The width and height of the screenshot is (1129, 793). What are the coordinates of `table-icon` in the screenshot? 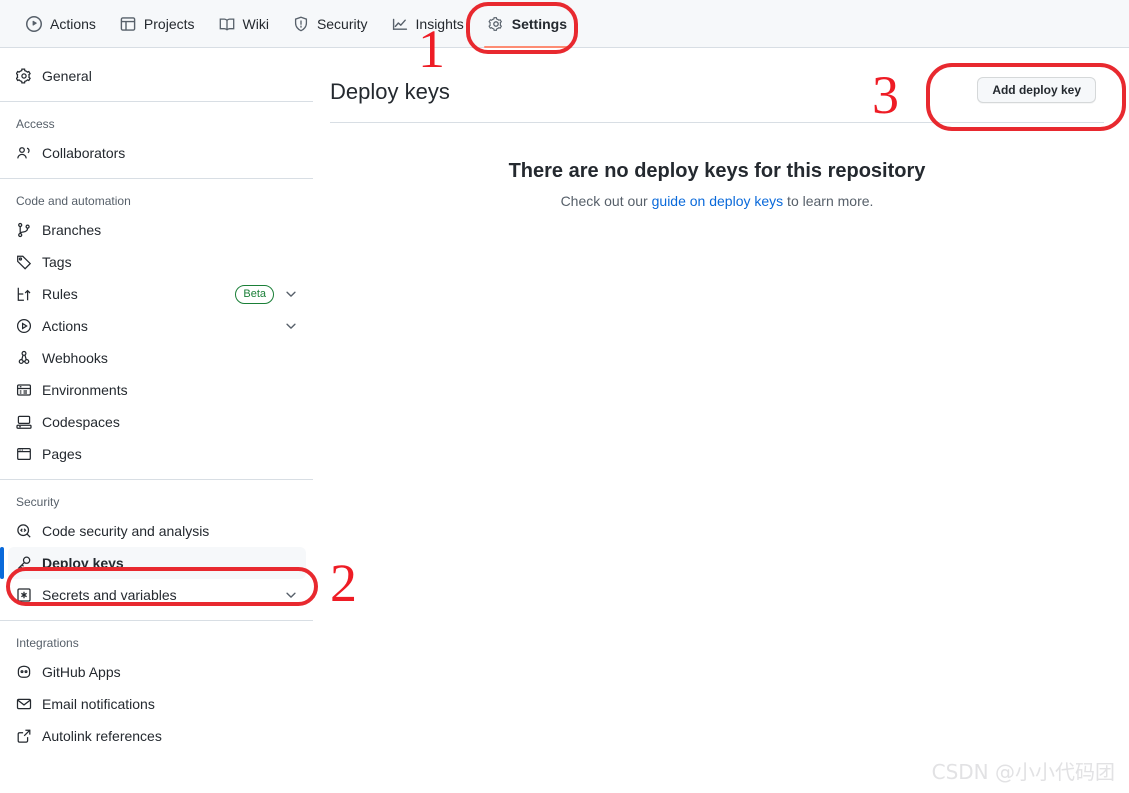 It's located at (128, 24).